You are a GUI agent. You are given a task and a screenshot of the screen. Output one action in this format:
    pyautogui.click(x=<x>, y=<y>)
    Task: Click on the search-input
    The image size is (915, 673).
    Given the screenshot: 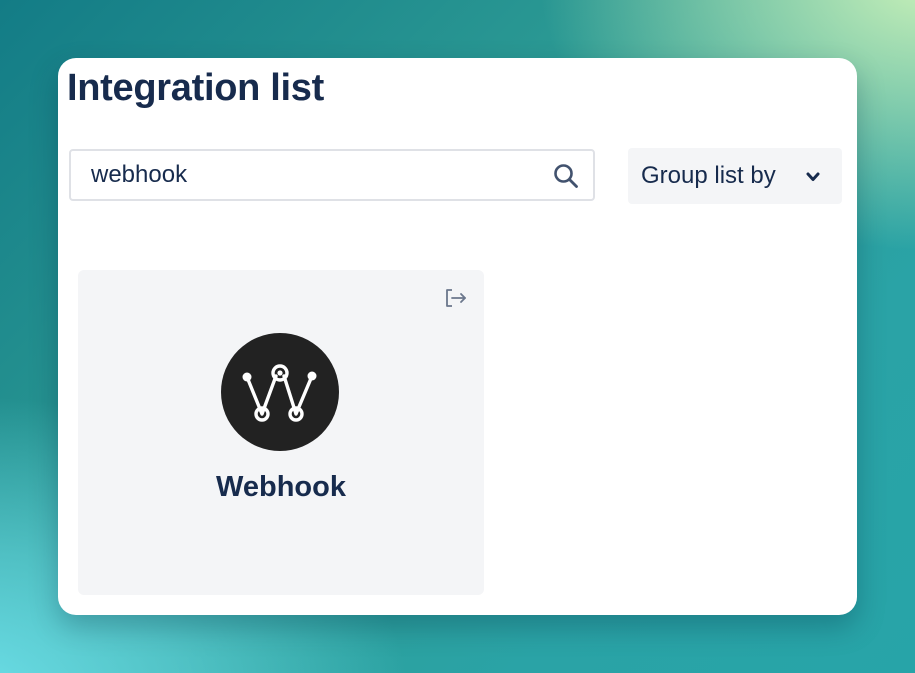 What is the action you would take?
    pyautogui.click(x=306, y=175)
    